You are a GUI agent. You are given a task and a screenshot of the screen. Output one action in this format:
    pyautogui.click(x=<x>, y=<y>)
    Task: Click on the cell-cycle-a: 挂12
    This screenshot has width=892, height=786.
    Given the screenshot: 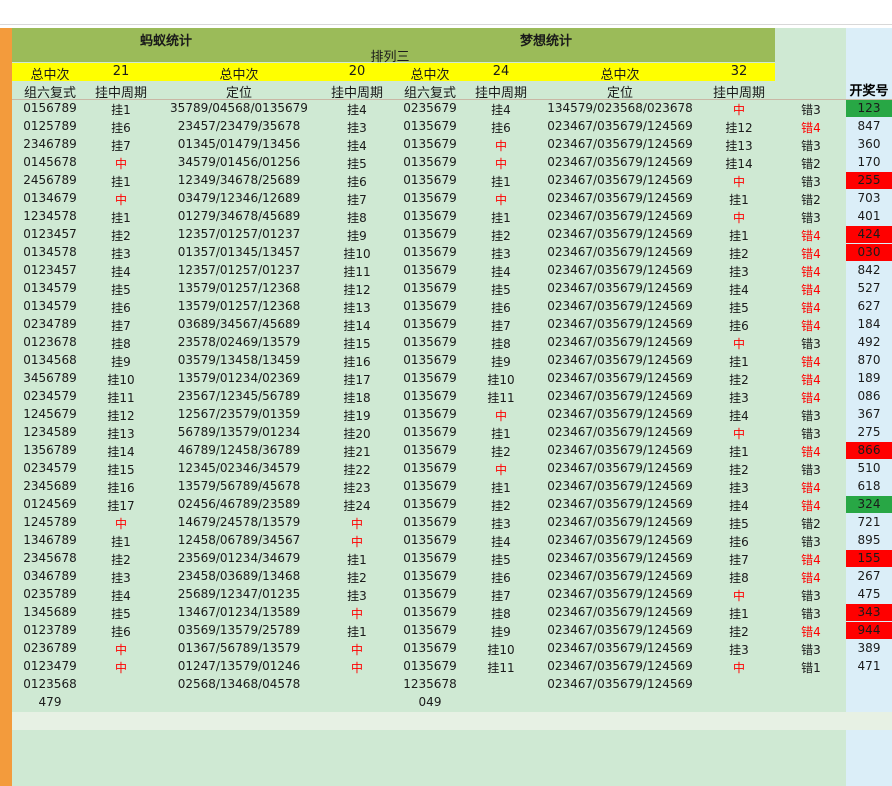 What is the action you would take?
    pyautogui.click(x=121, y=416)
    